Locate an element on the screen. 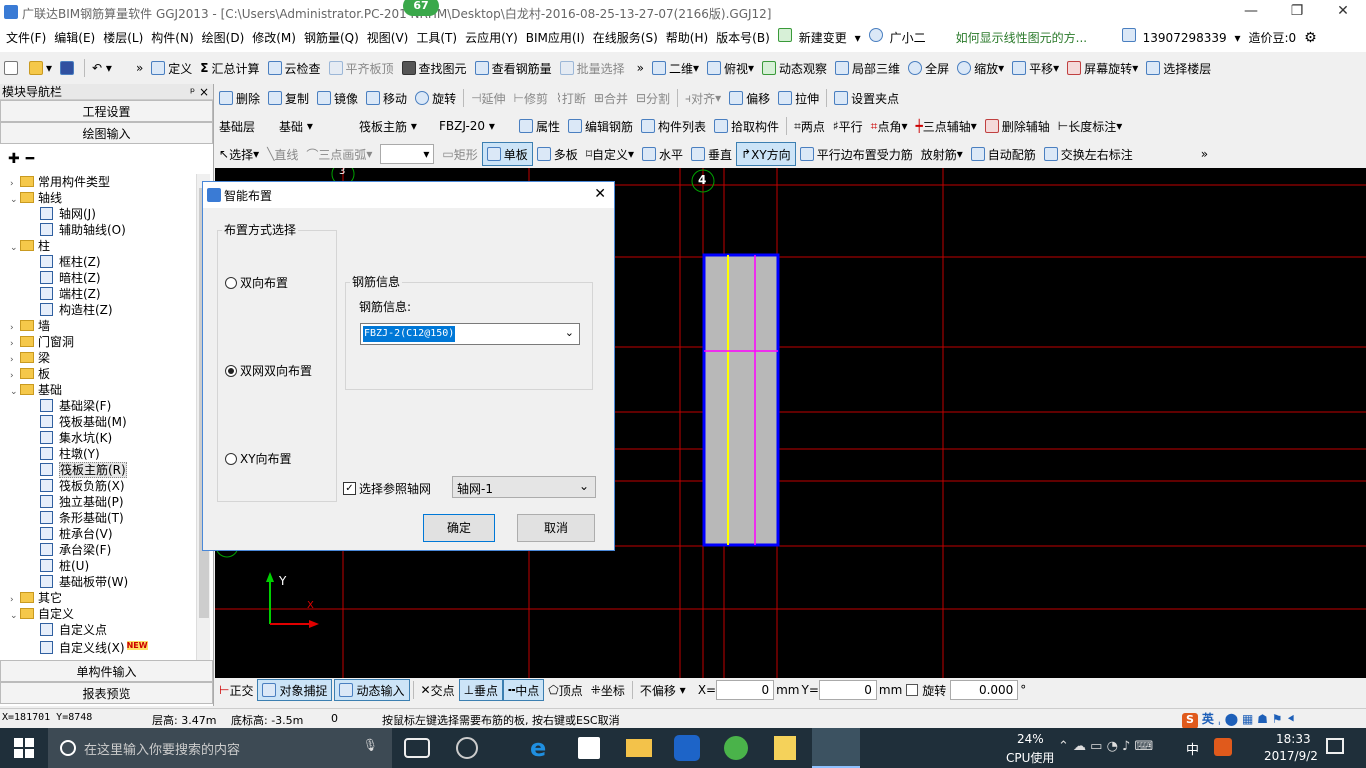 This screenshot has height=768, width=1366. project-settings-button: 工程设置 is located at coordinates (106, 111).